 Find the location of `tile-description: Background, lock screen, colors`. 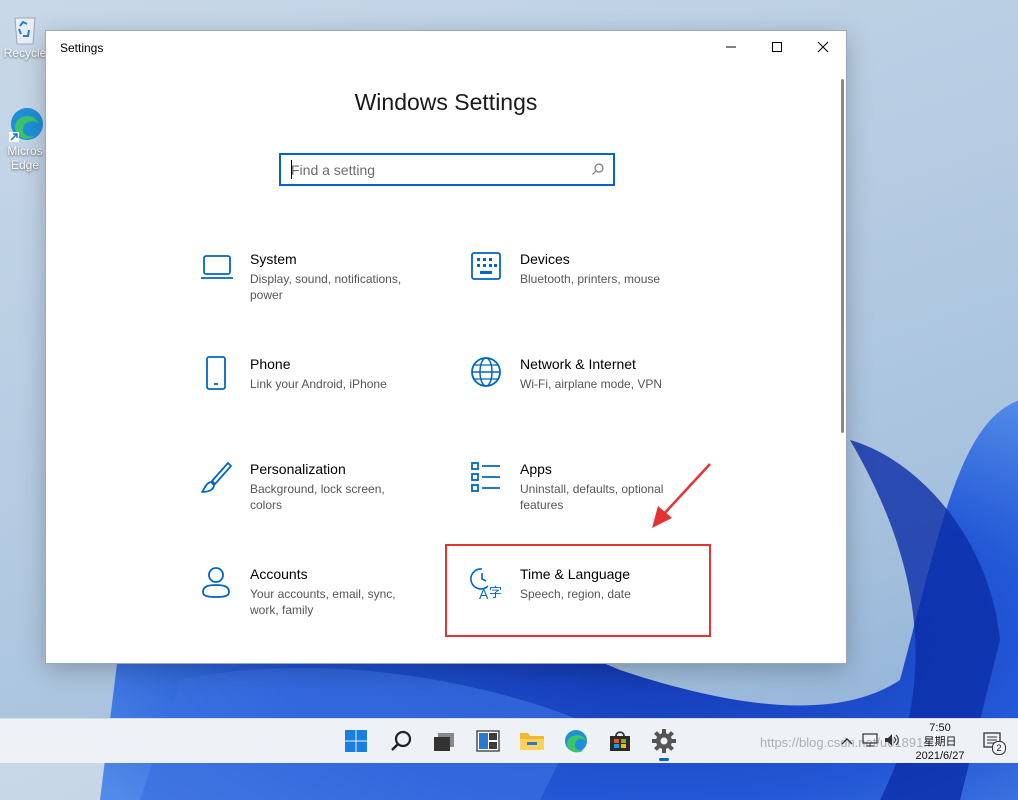

tile-description: Background, lock screen, colors is located at coordinates (317, 497).